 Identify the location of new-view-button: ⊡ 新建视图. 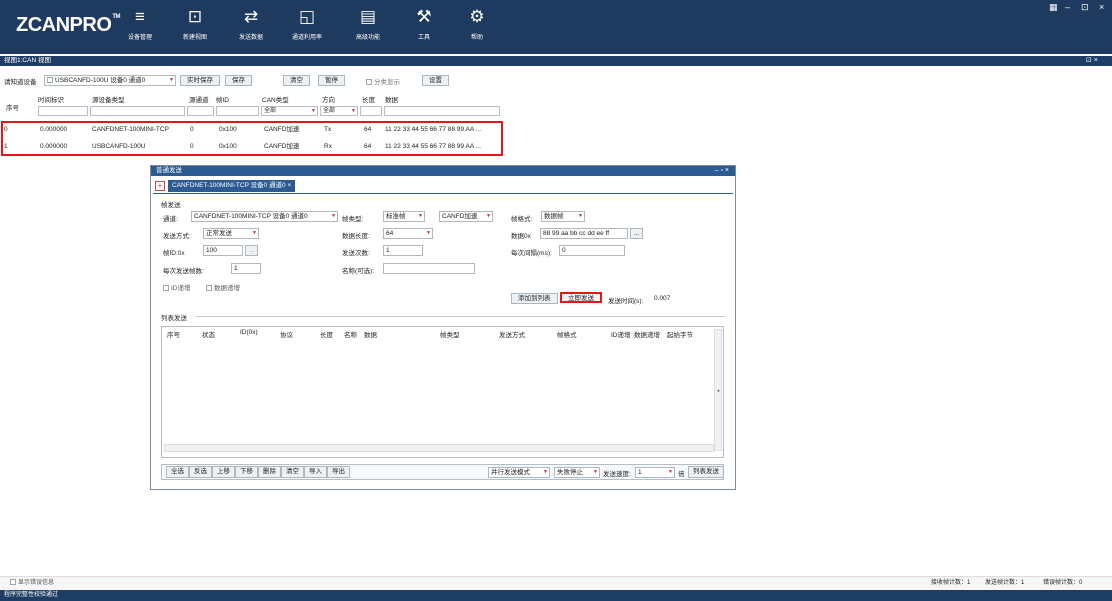
(195, 27).